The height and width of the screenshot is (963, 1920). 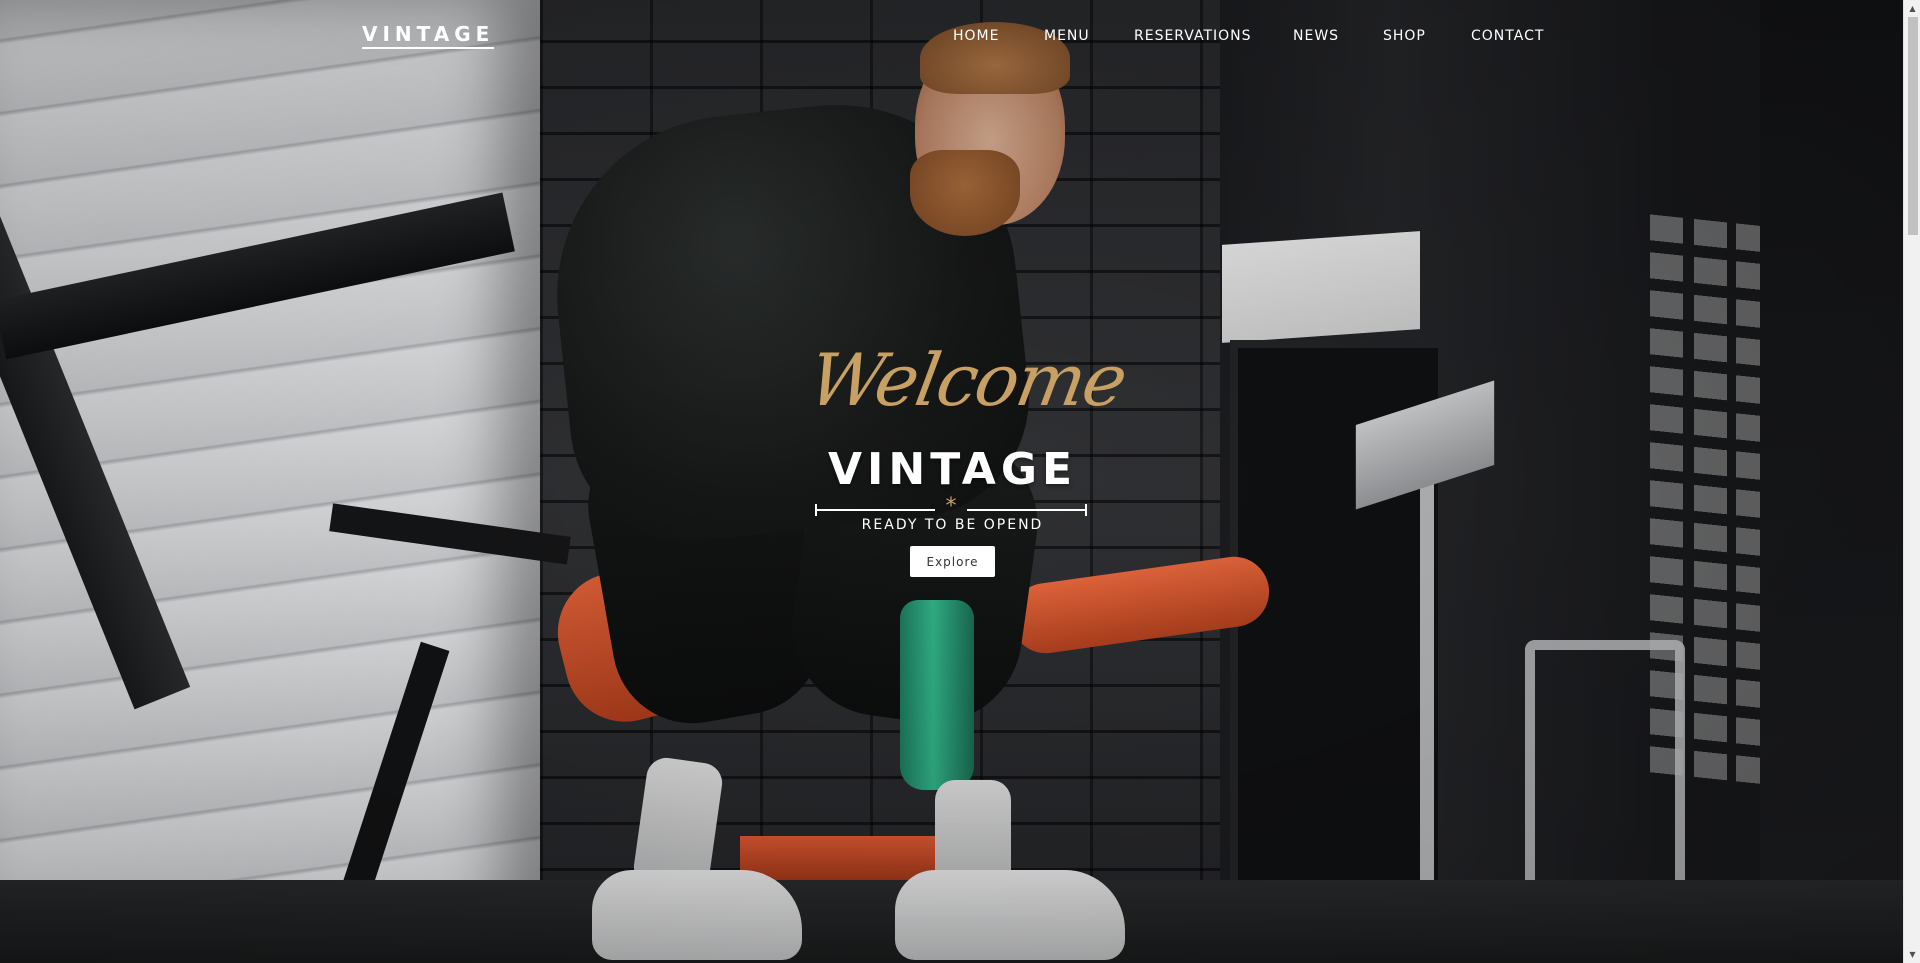 I want to click on star-icon: *, so click(x=951, y=506).